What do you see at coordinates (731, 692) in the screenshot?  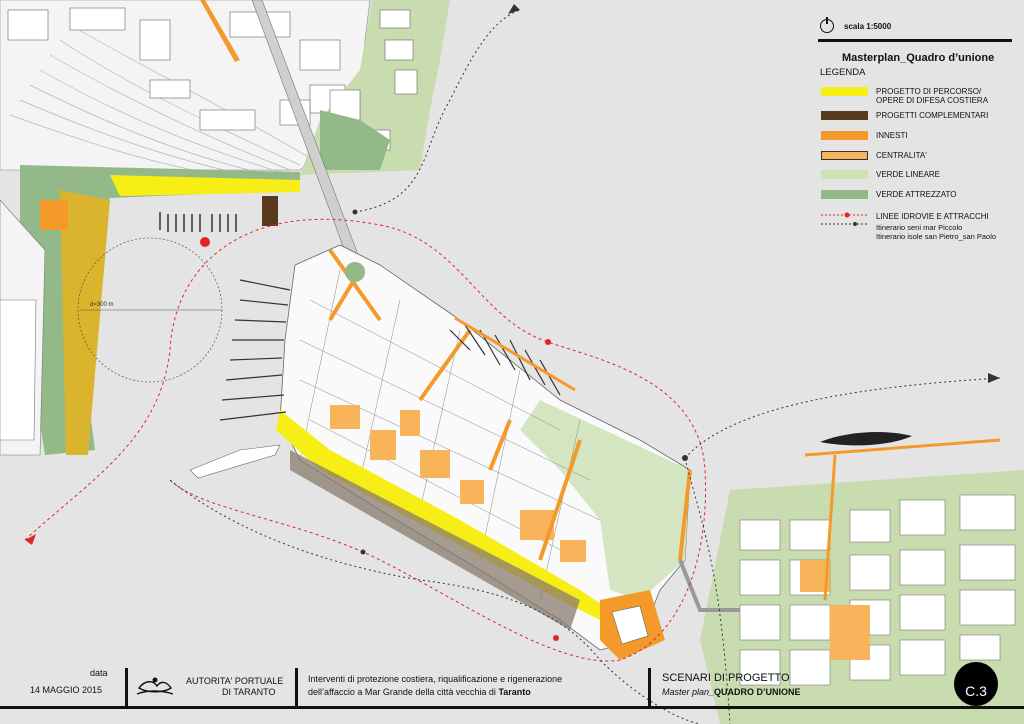 I see `scenario-subtitle: Master plan_QUADRO D’UNIONE` at bounding box center [731, 692].